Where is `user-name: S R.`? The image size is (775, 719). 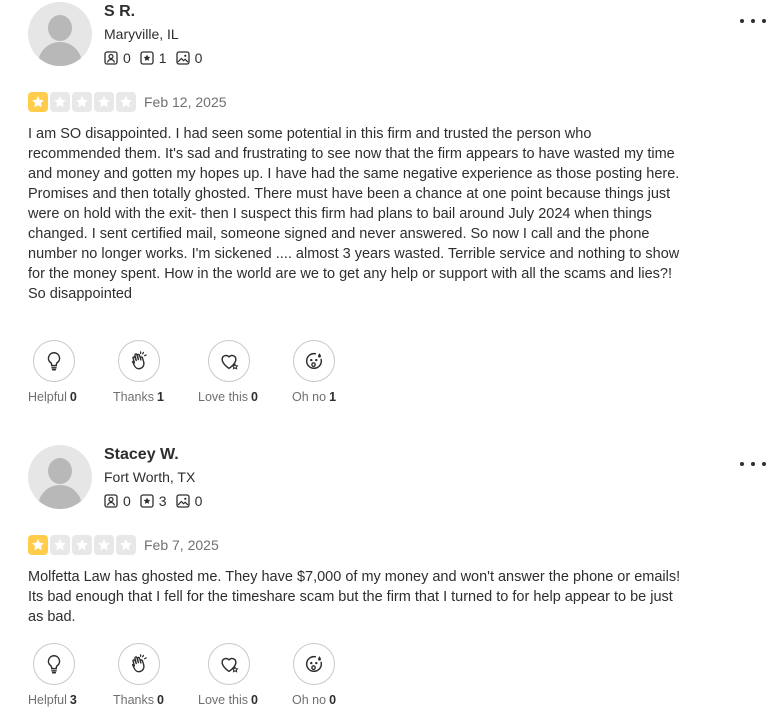 user-name: S R. is located at coordinates (119, 12).